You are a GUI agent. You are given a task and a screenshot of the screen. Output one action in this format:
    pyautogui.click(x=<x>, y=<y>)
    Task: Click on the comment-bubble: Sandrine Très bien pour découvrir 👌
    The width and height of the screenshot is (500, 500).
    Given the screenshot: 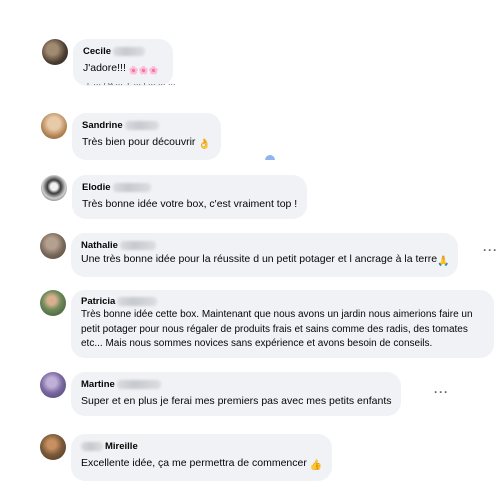 What is the action you would take?
    pyautogui.click(x=146, y=136)
    